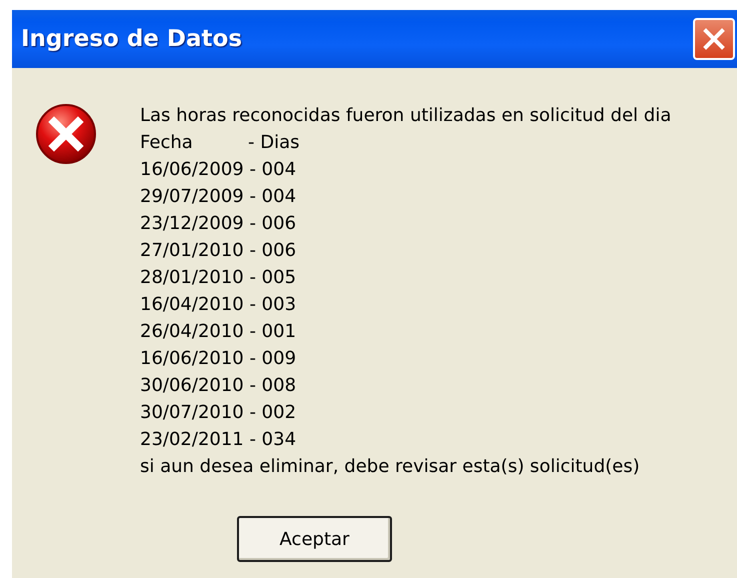 This screenshot has width=737, height=578. I want to click on date-days-entry: 23/12/2009 - 006, so click(219, 224).